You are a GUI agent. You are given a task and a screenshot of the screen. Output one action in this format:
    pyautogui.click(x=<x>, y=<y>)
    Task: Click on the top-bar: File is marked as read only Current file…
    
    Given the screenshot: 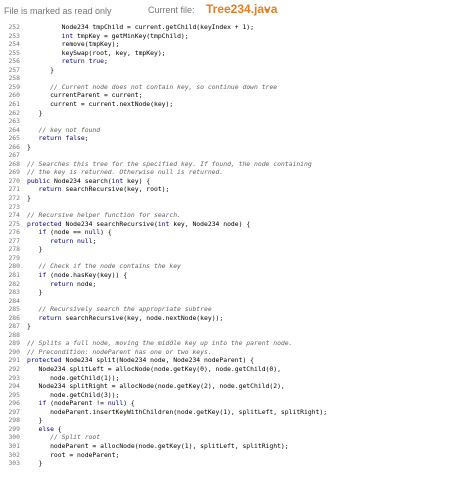 What is the action you would take?
    pyautogui.click(x=237, y=11)
    